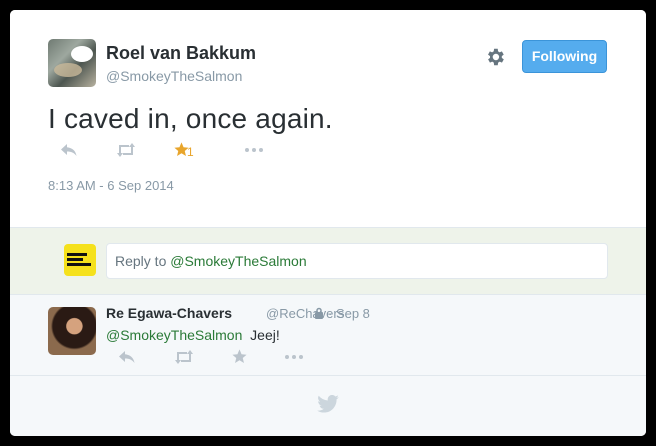 The height and width of the screenshot is (446, 656). What do you see at coordinates (238, 261) in the screenshot?
I see `reply-mention: @SmokeyTheSalmon` at bounding box center [238, 261].